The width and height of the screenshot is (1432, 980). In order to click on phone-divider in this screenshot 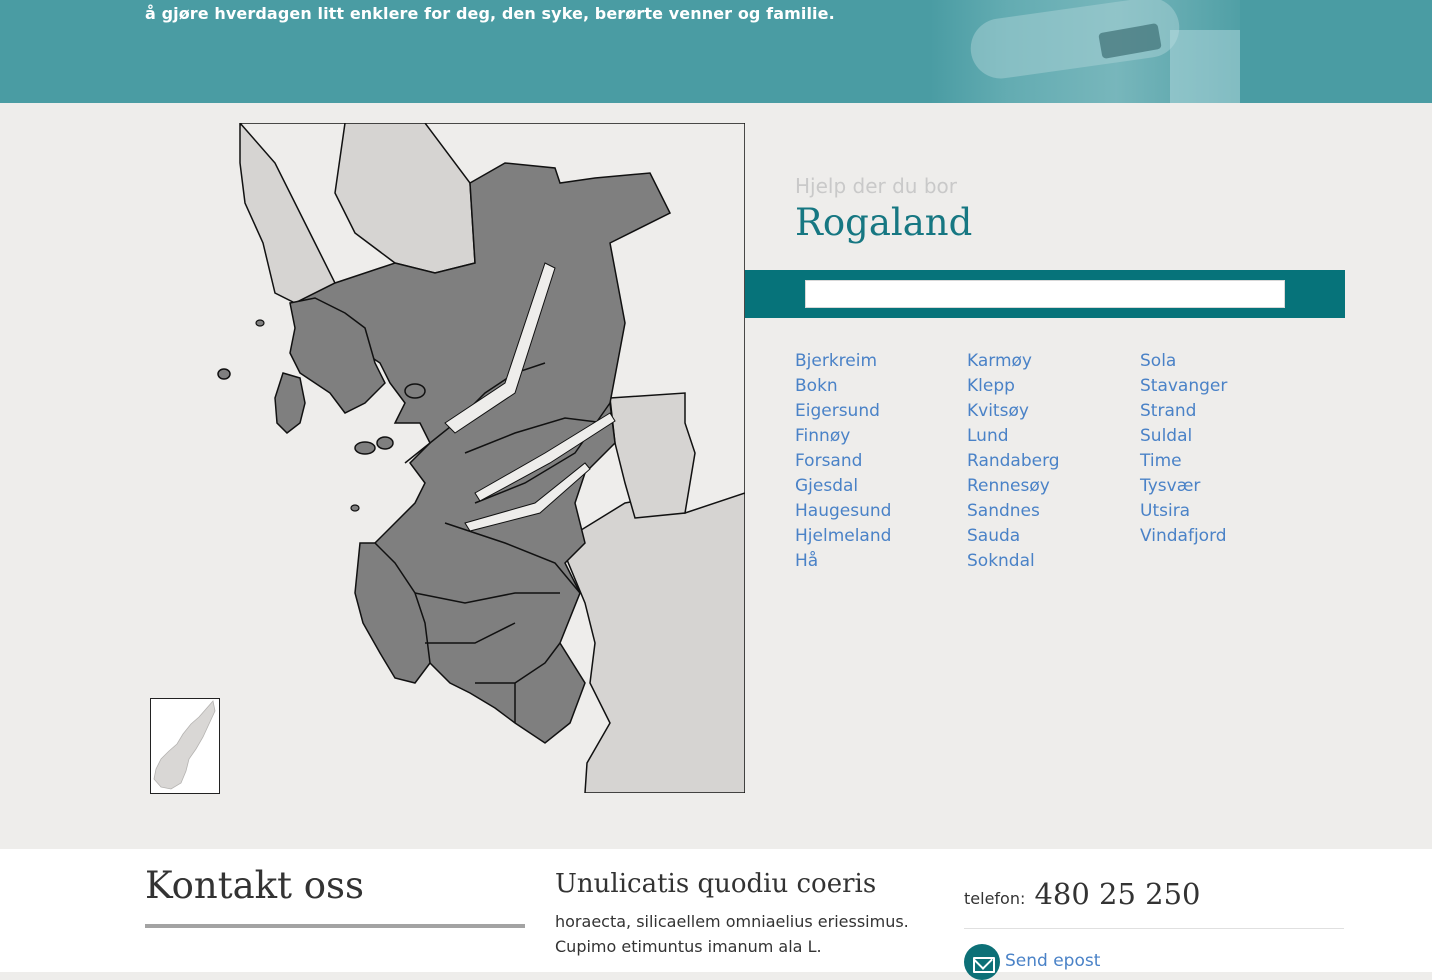, I will do `click(1154, 928)`.